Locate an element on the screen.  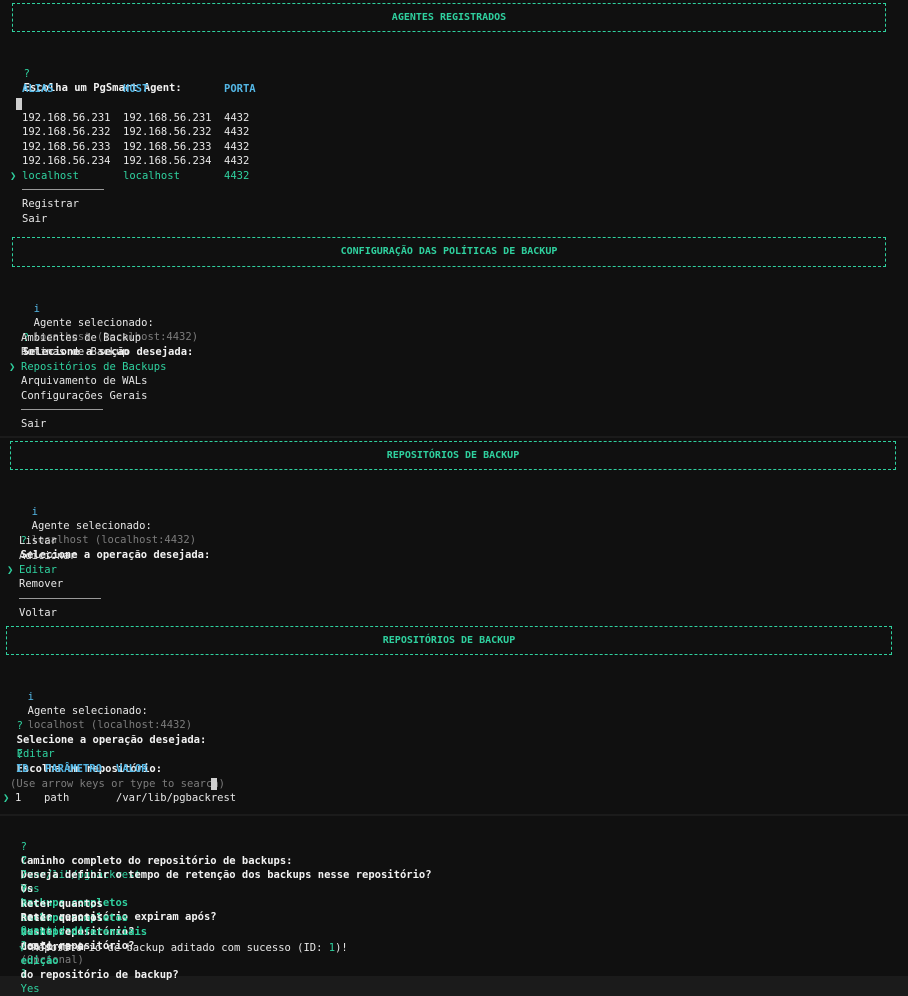
search-hint: (Use arrow keys or type to search) is located at coordinates (117, 784).